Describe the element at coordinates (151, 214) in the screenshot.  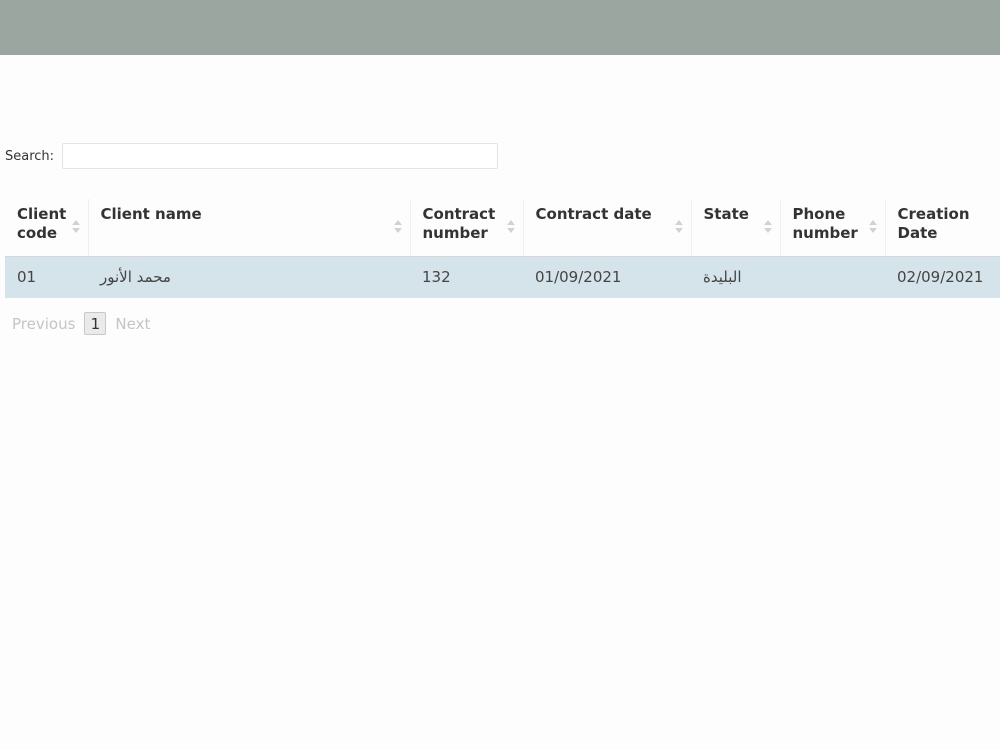
I see `column-header-label: Client name` at that location.